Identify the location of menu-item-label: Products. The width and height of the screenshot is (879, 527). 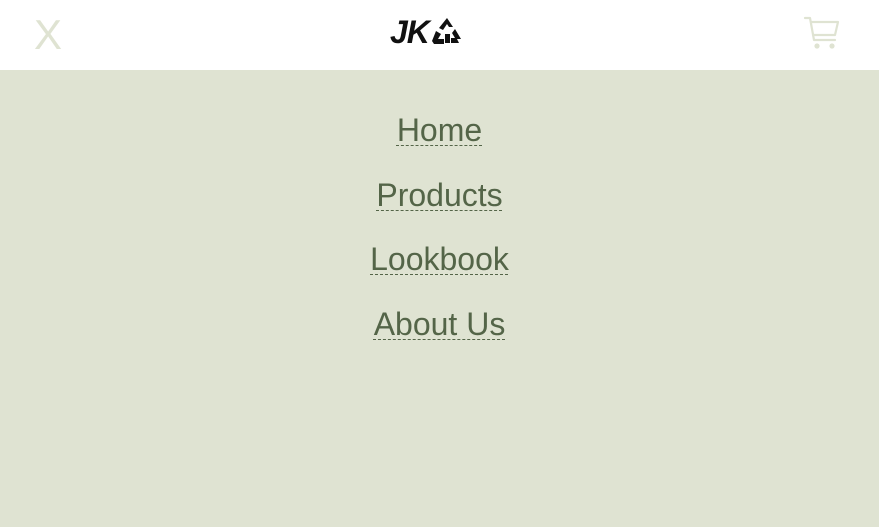
(439, 194).